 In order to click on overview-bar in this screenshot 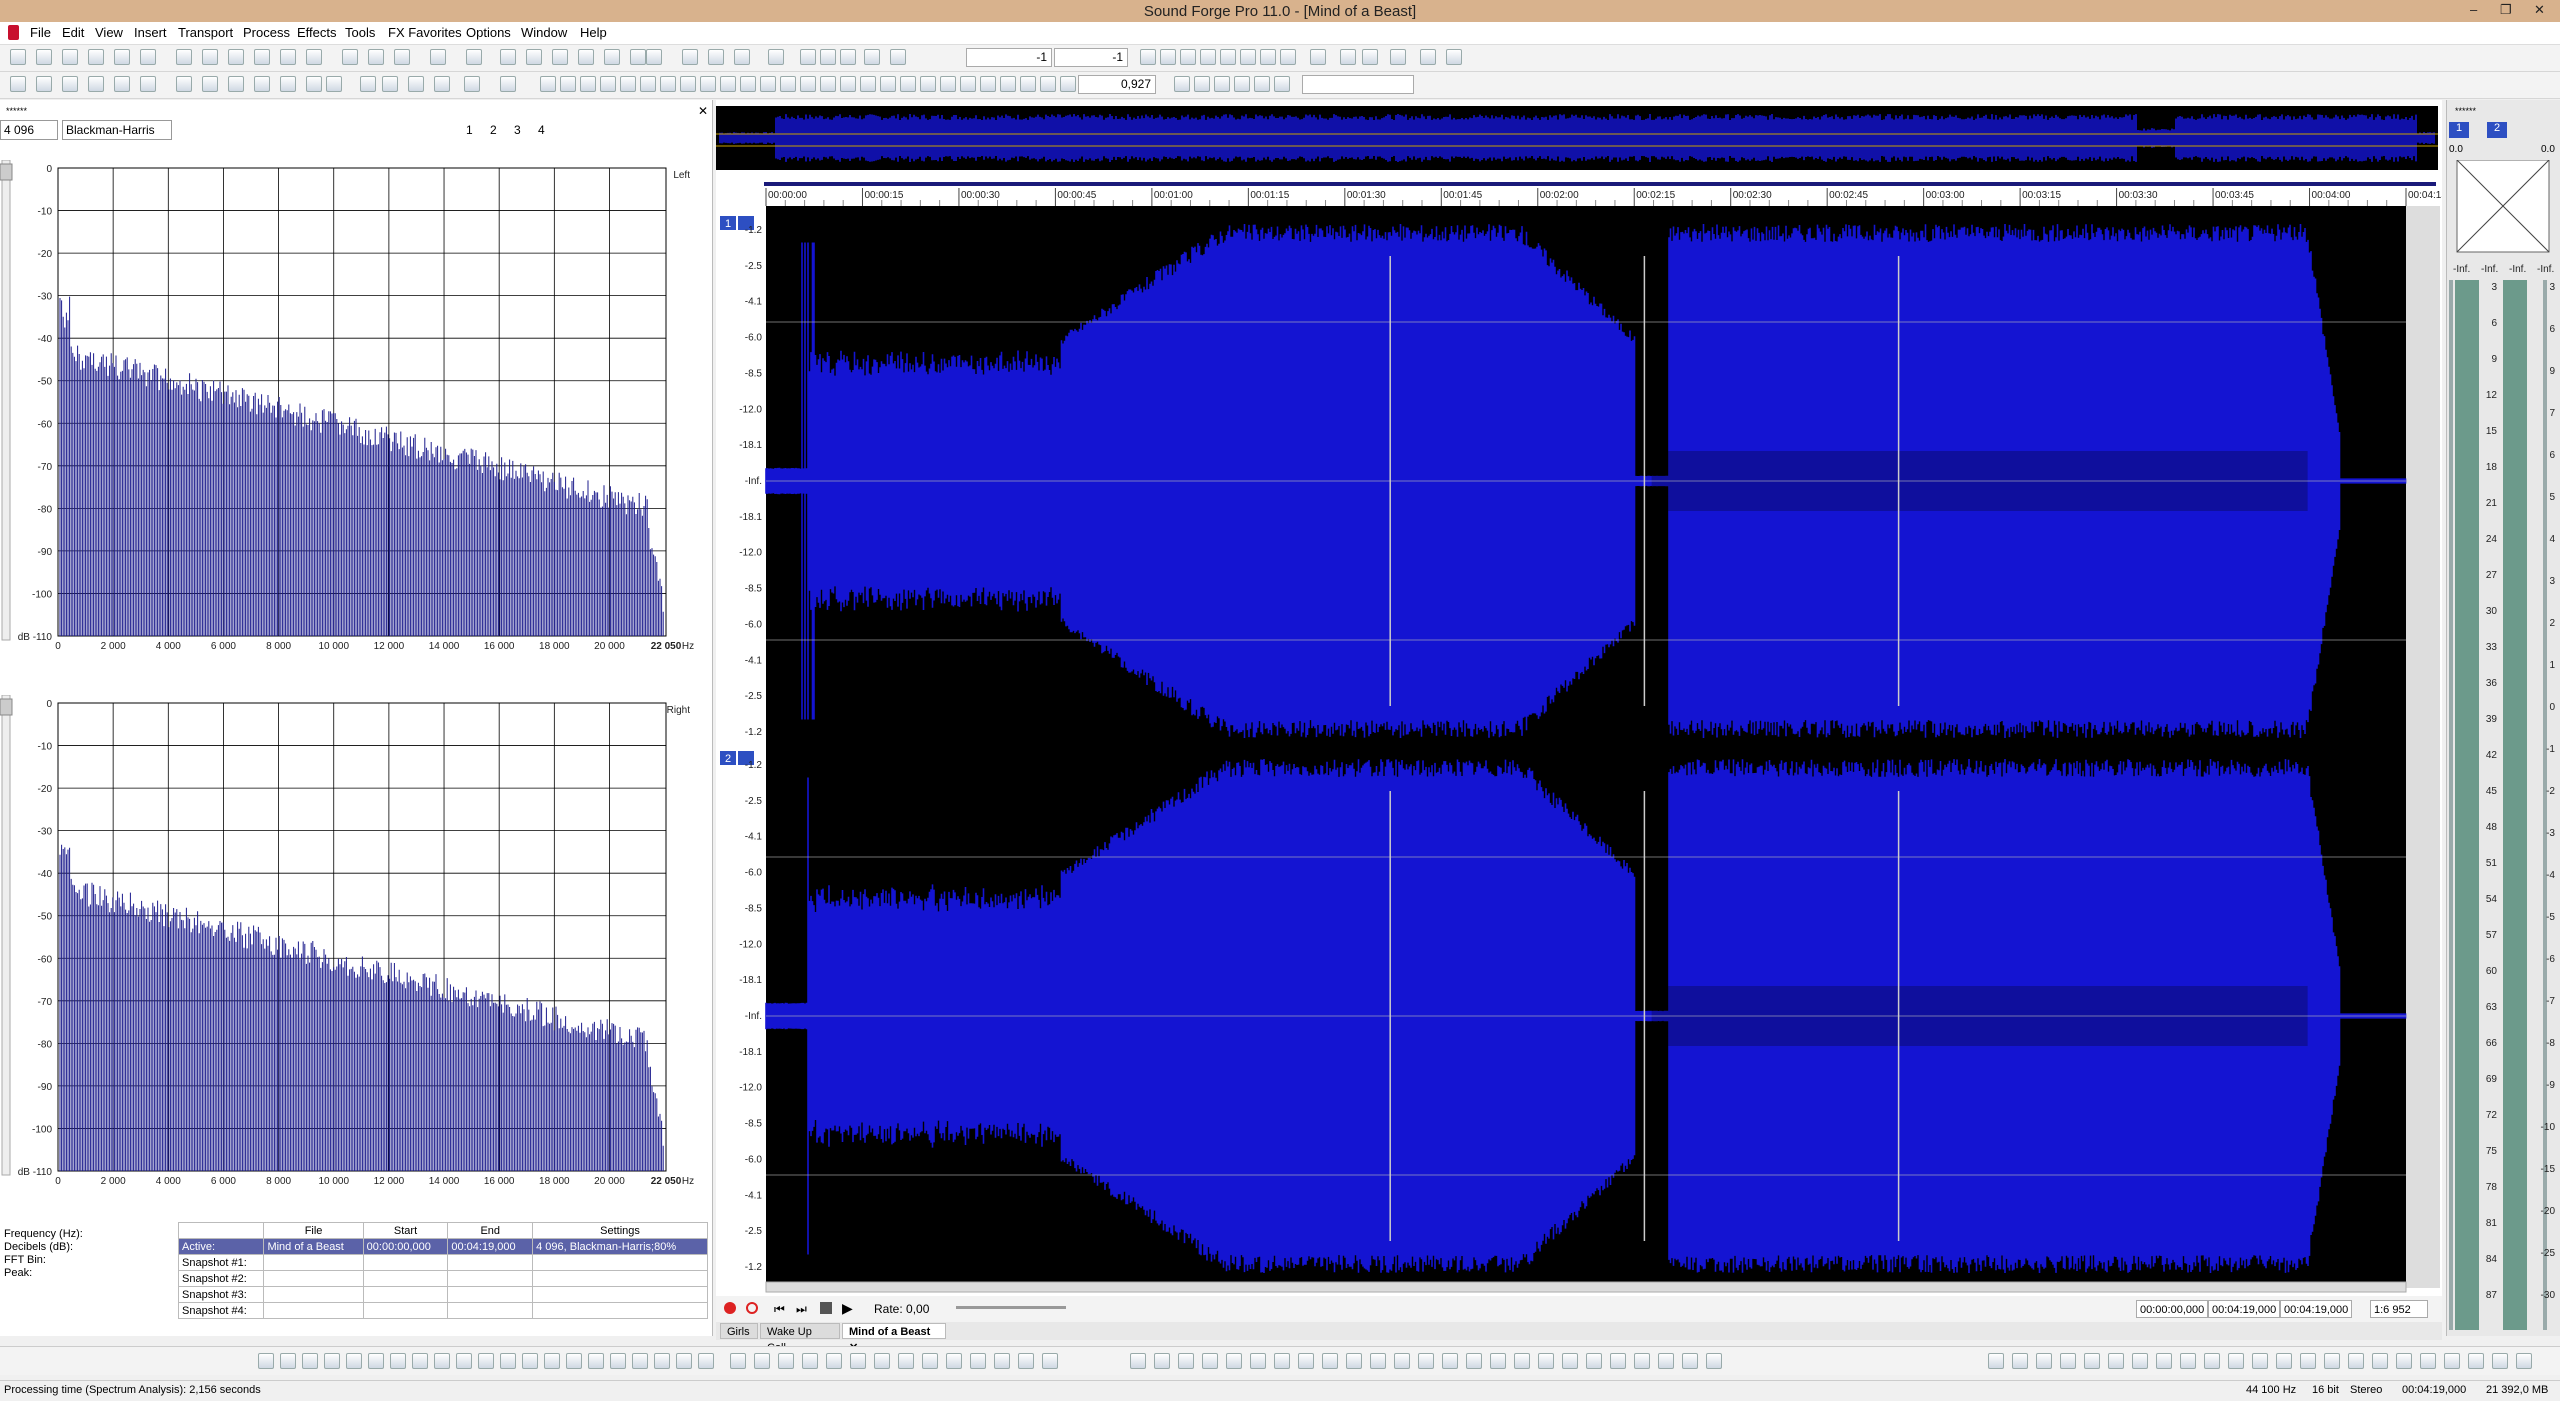, I will do `click(1577, 138)`.